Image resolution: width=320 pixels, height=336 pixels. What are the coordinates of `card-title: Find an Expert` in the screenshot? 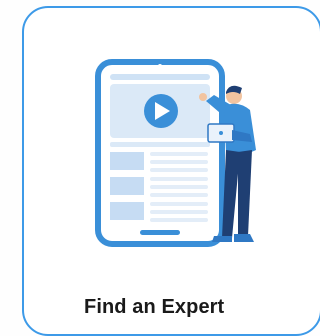 It's located at (154, 307).